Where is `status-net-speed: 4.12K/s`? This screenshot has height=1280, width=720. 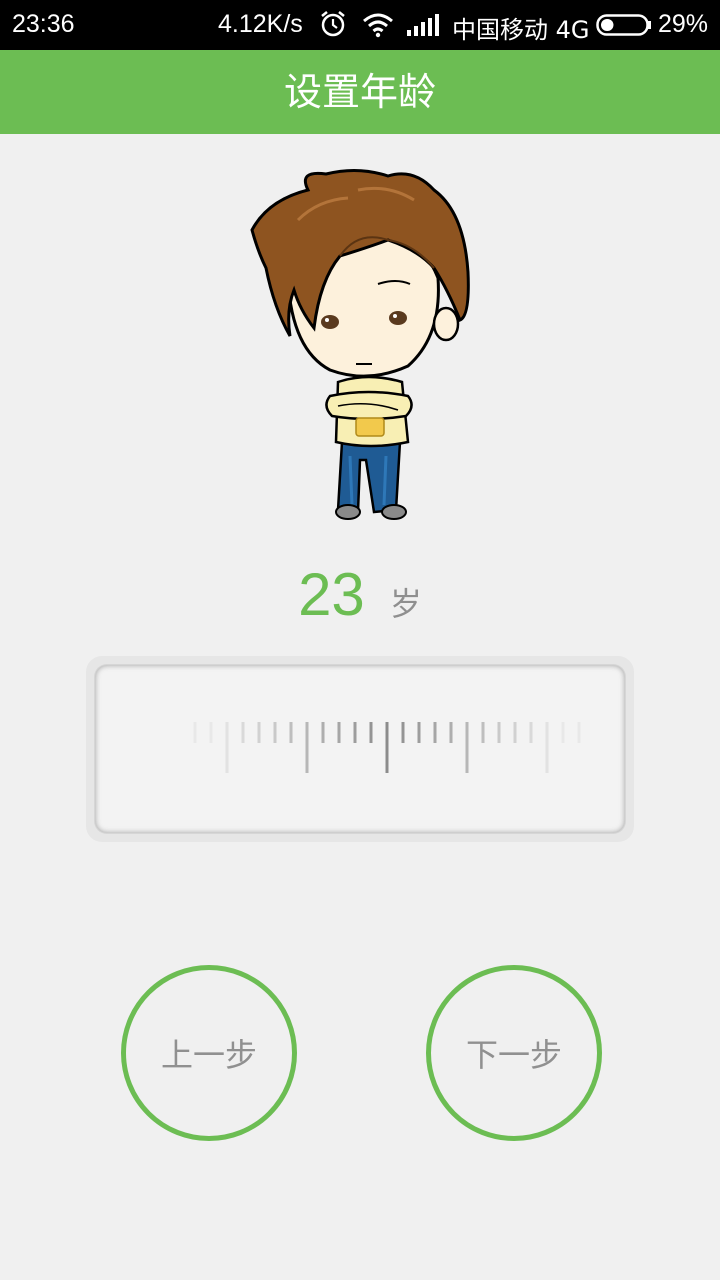
status-net-speed: 4.12K/s is located at coordinates (260, 24).